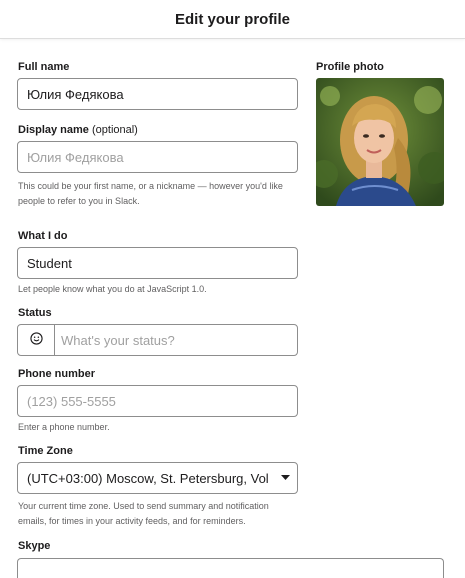 This screenshot has width=465, height=578. I want to click on what-i-do-input: Student, so click(157, 263).